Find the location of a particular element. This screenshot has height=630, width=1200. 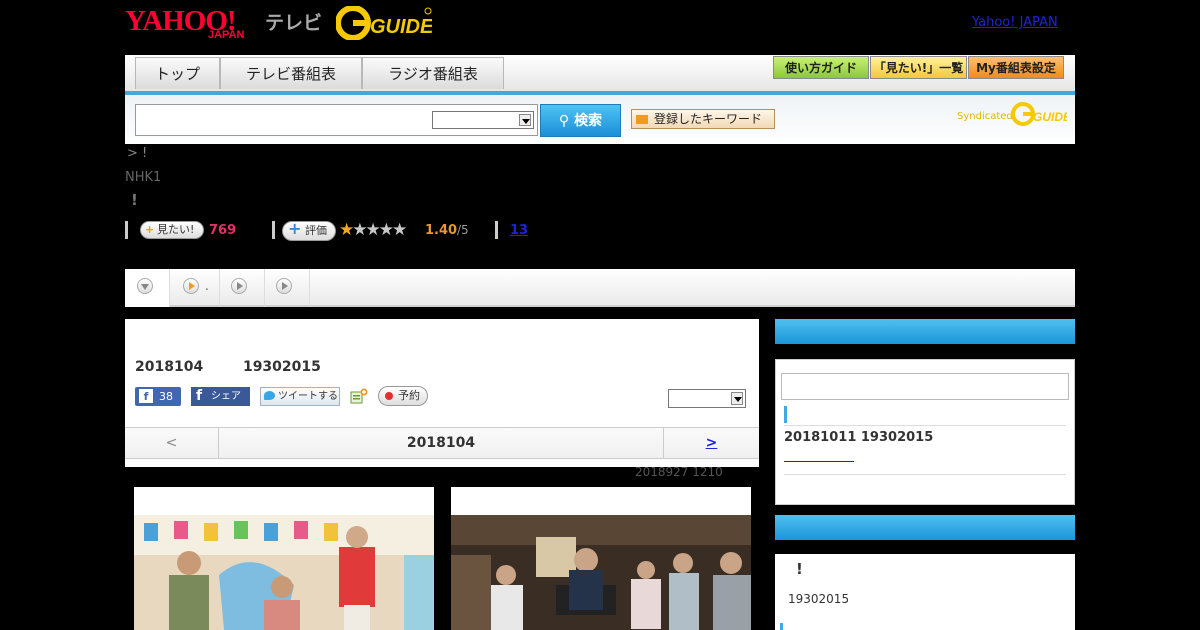

reminder-select is located at coordinates (707, 398).